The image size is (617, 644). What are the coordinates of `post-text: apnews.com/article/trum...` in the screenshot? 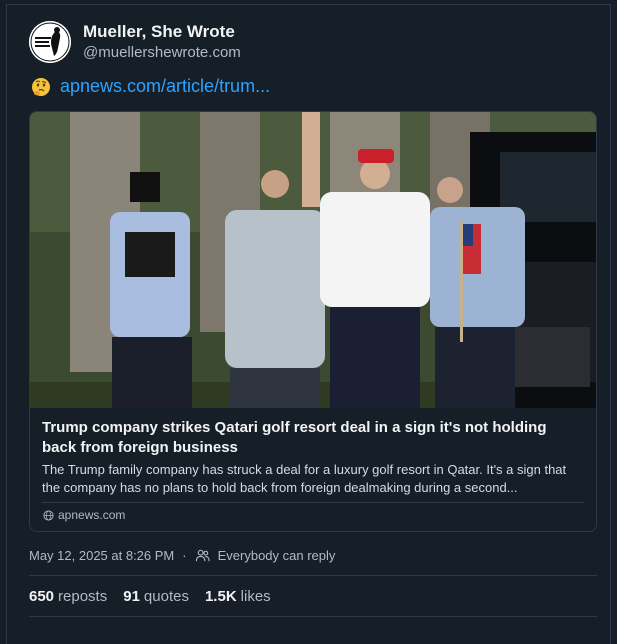 It's located at (150, 86).